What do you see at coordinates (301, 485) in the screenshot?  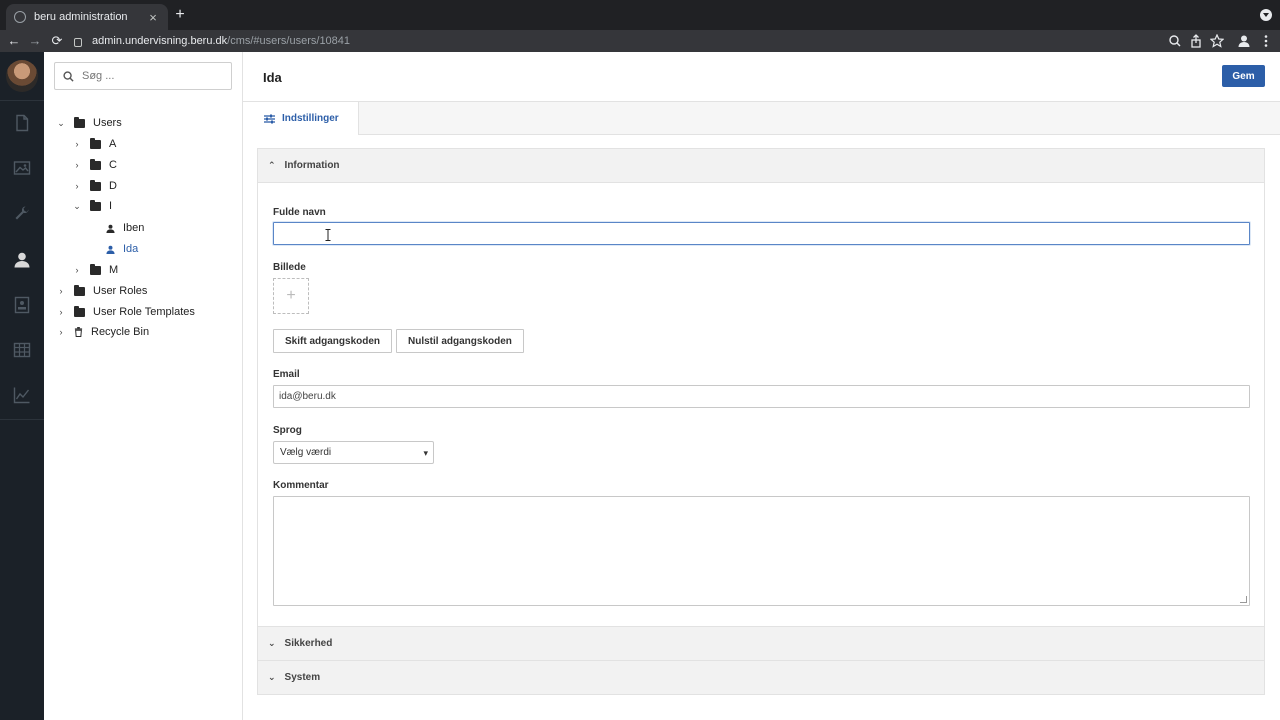 I see `comment-label: Kommentar` at bounding box center [301, 485].